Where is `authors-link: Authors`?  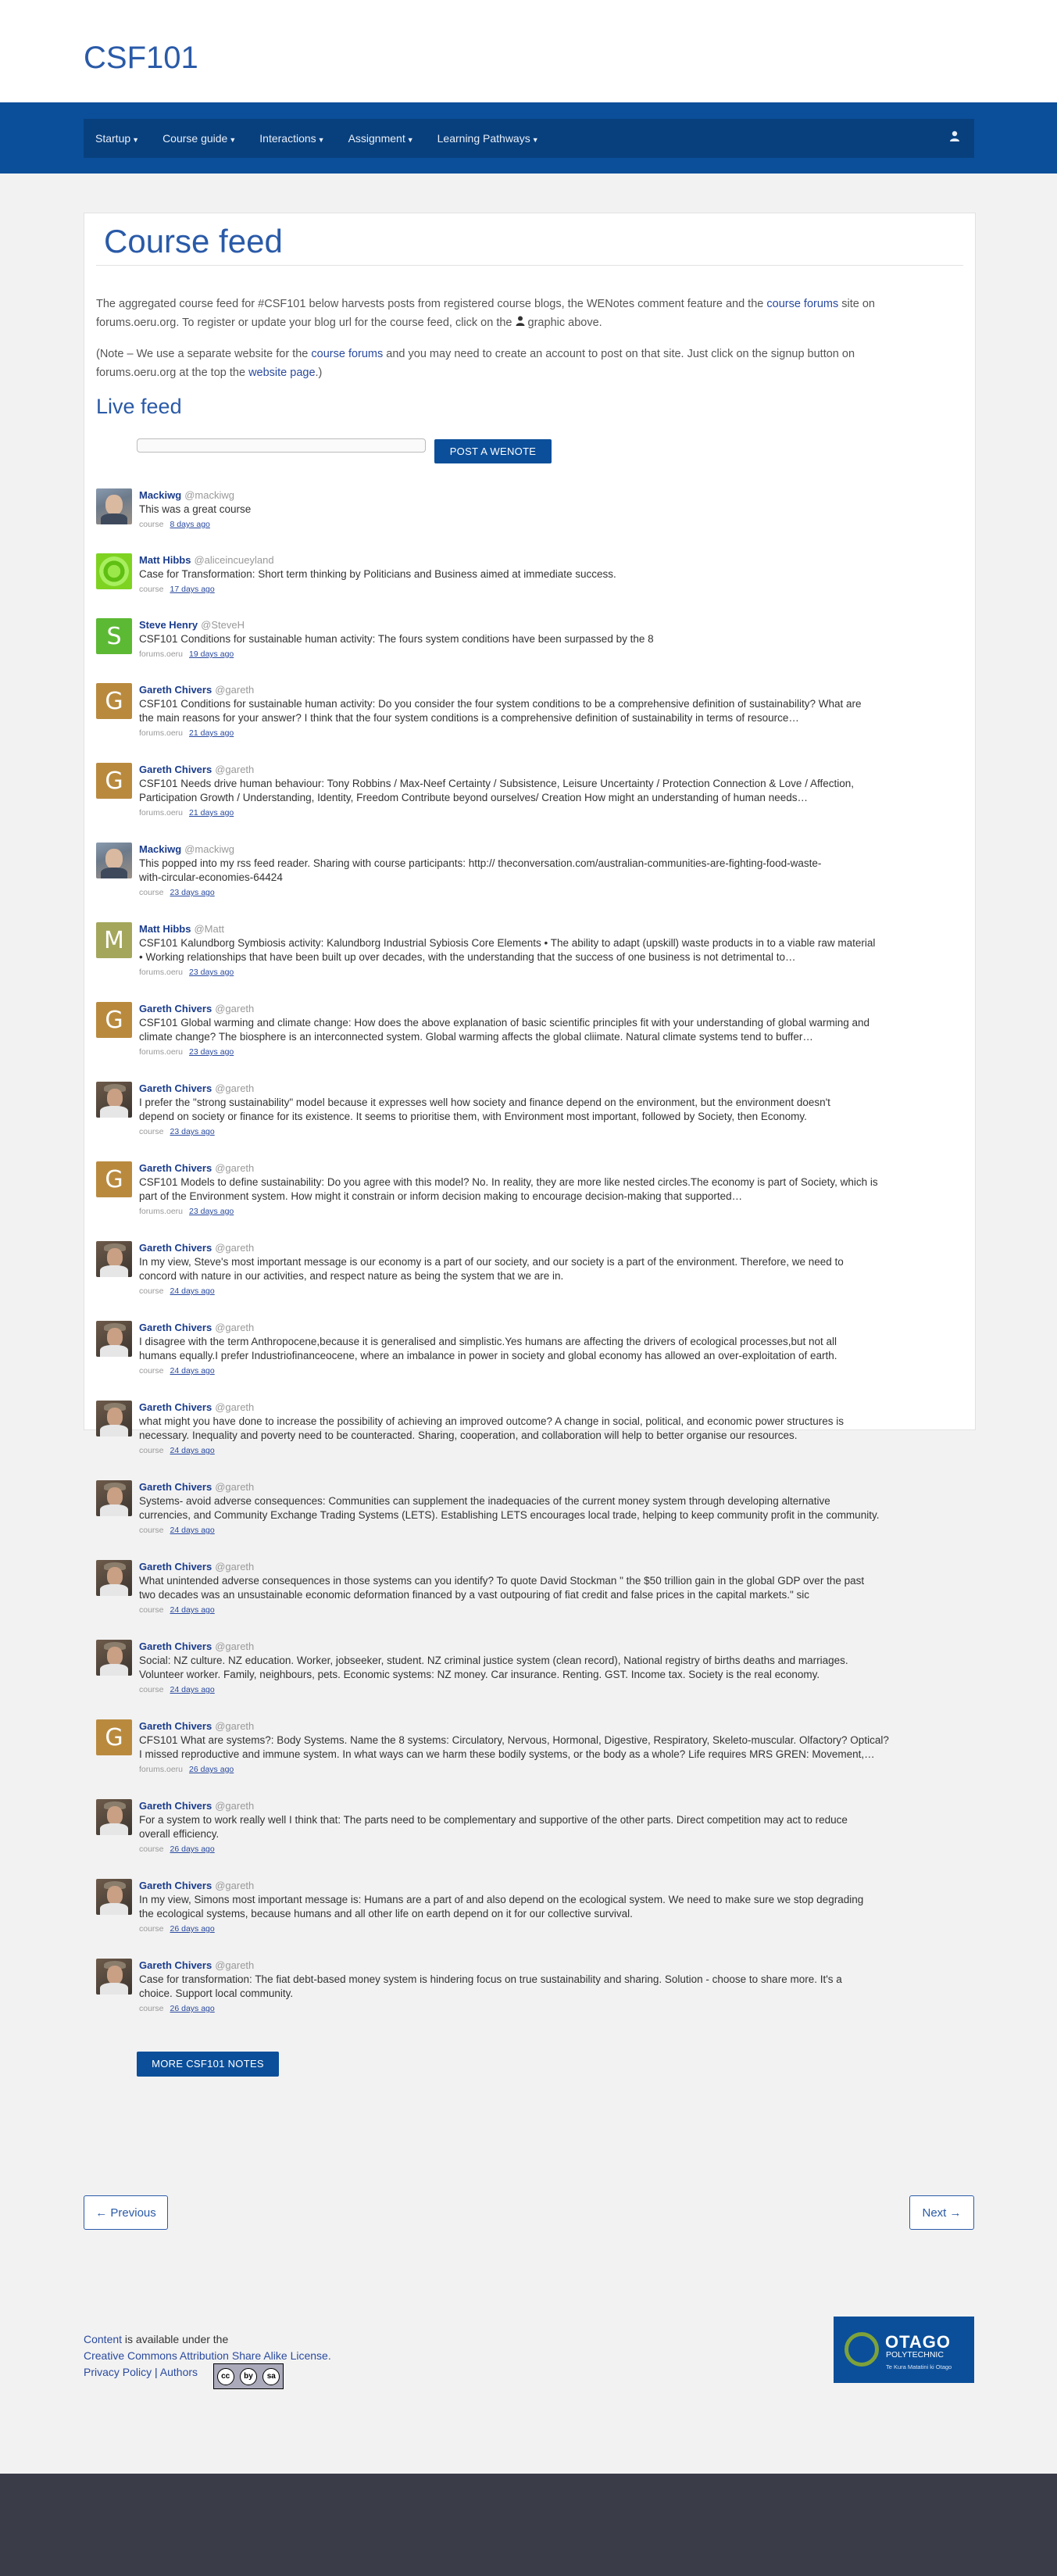
authors-link: Authors is located at coordinates (179, 2372).